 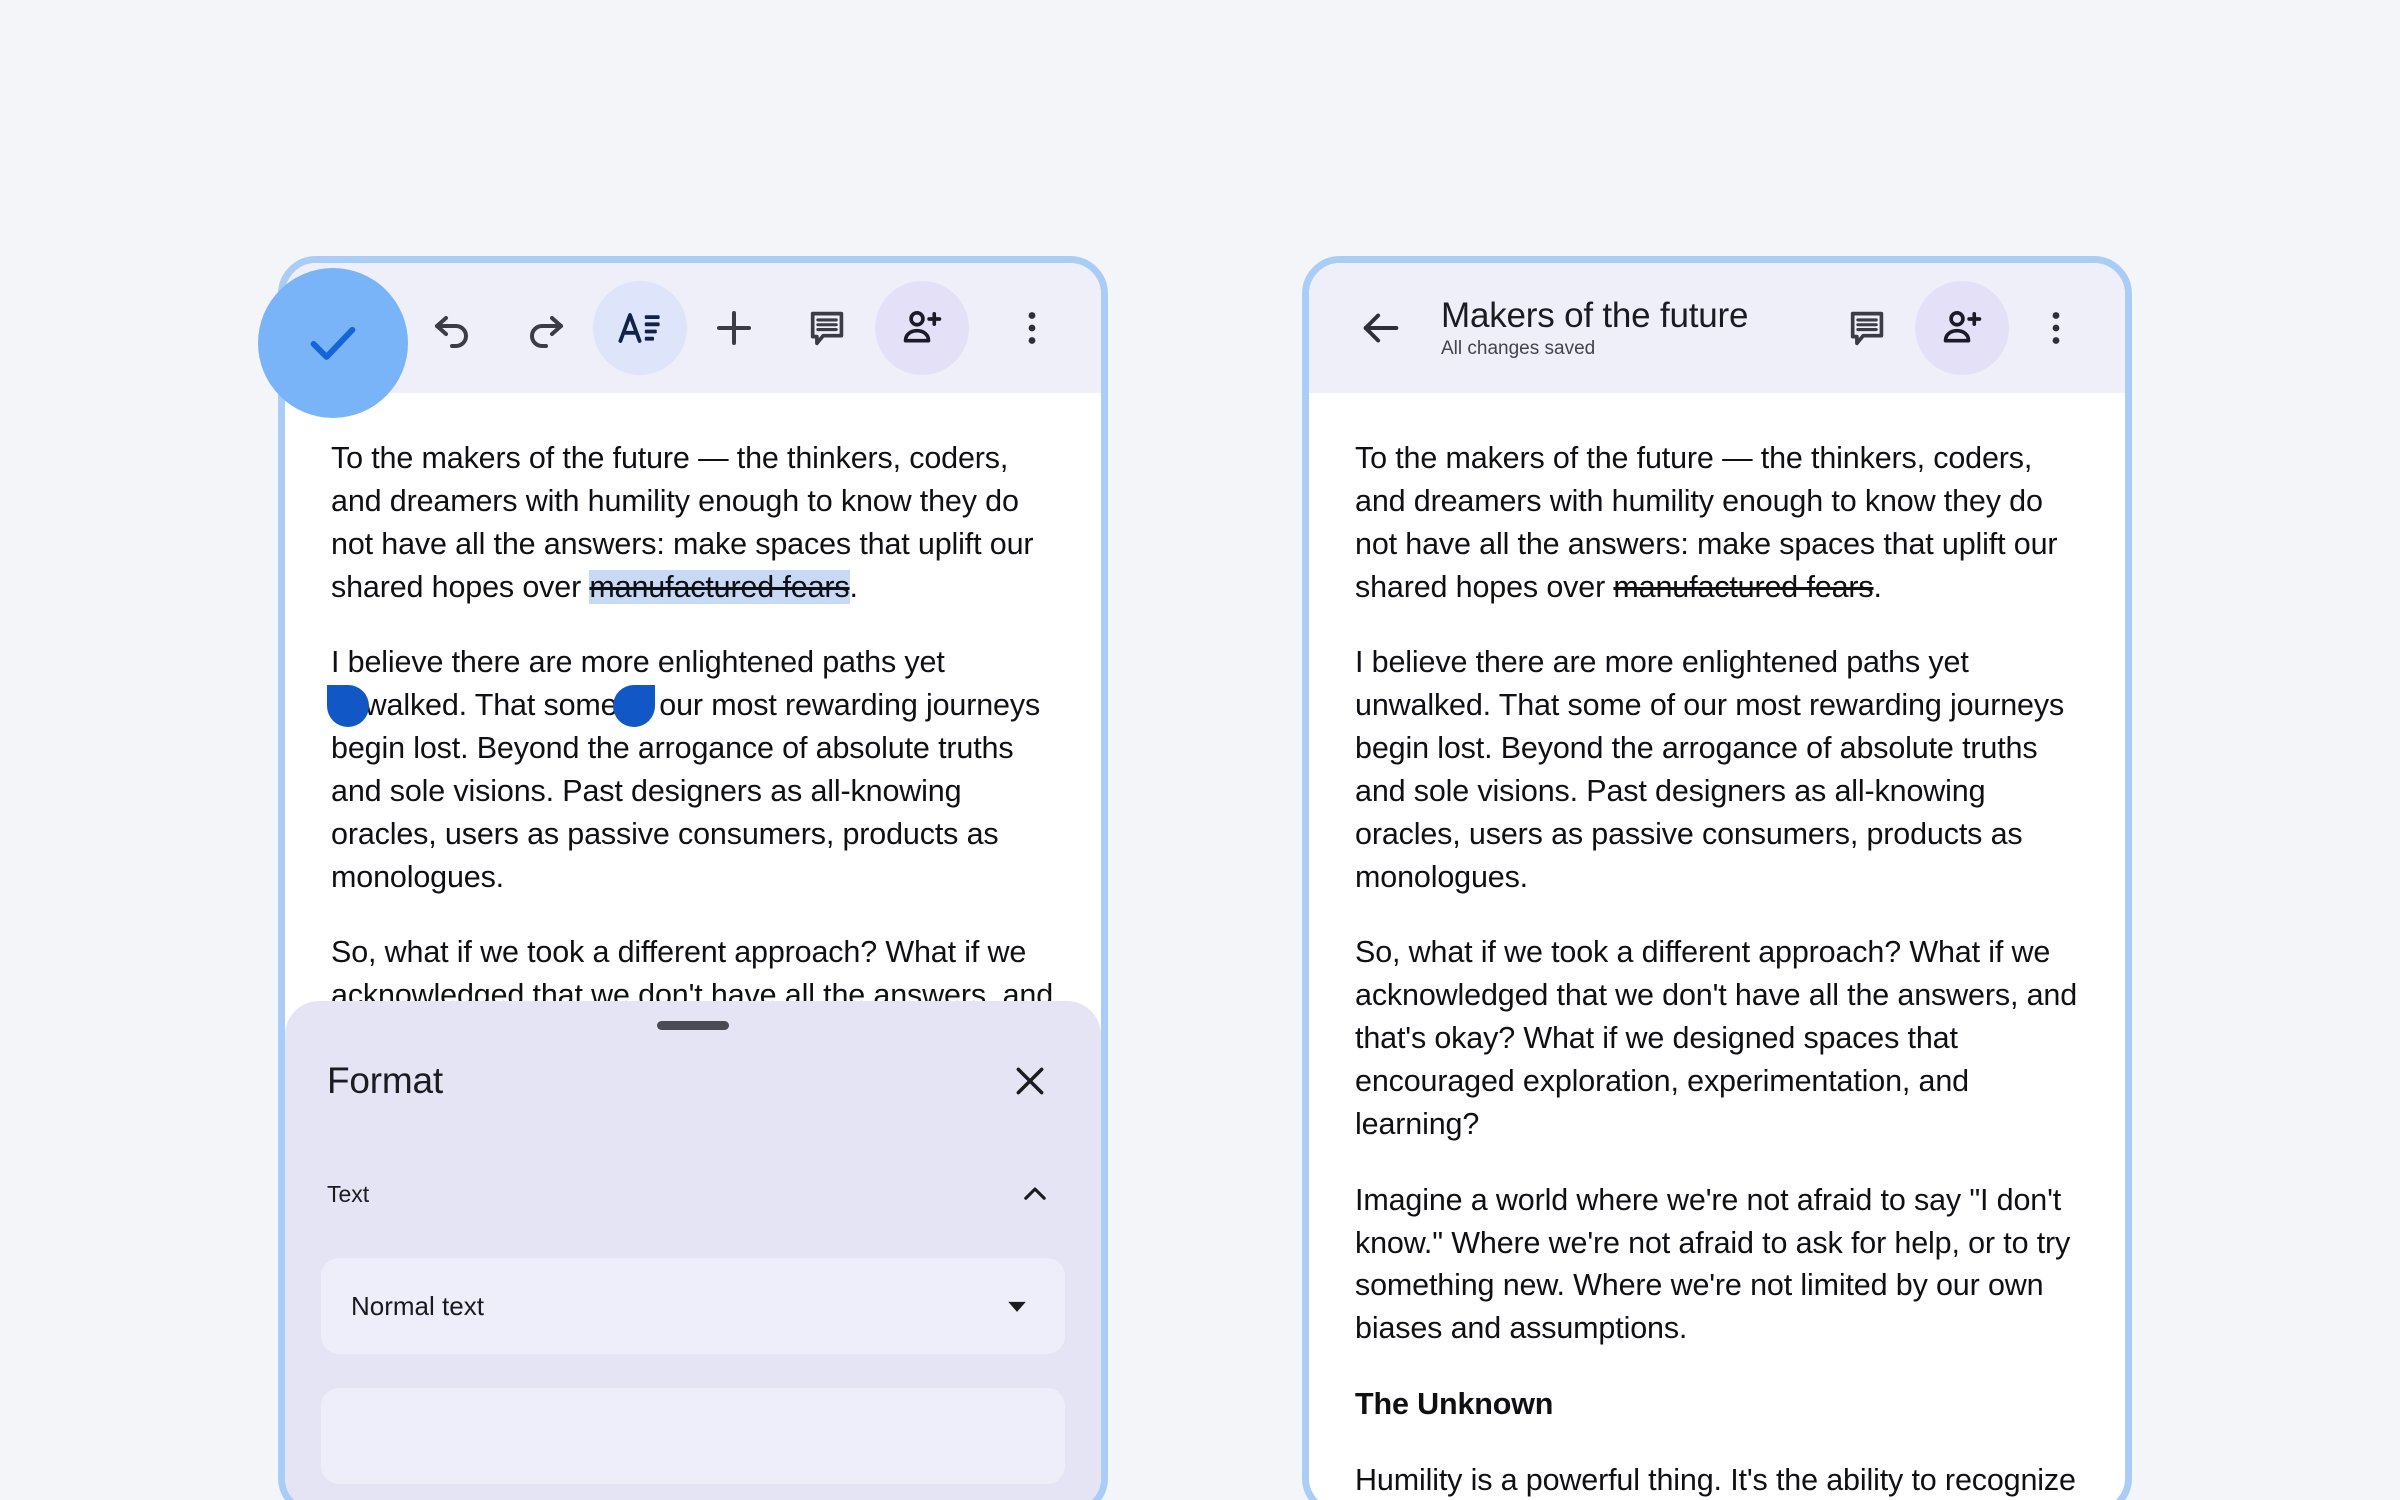 What do you see at coordinates (1518, 349) in the screenshot?
I see `save-status: All changes saved` at bounding box center [1518, 349].